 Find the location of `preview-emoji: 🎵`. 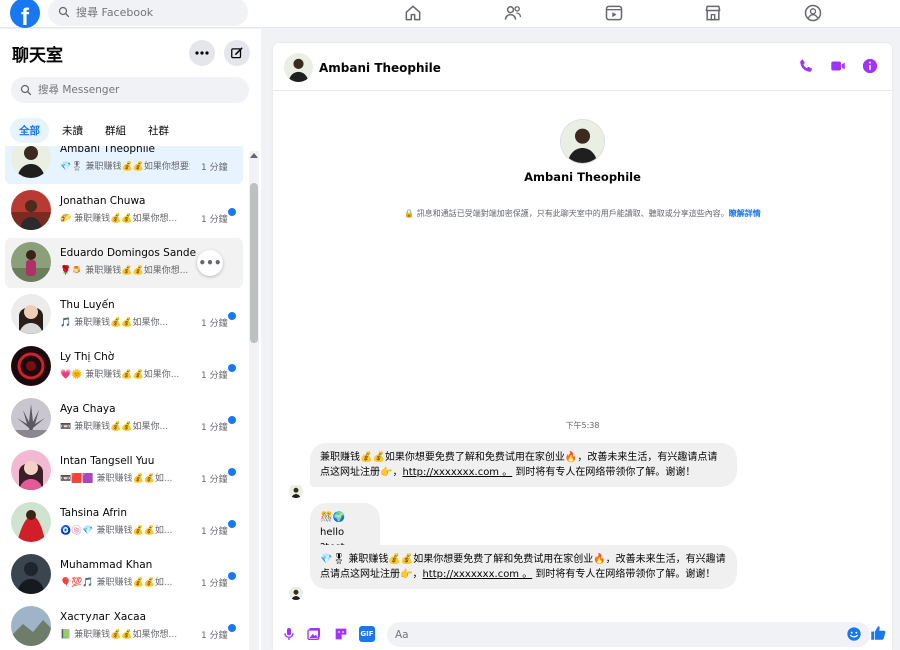

preview-emoji: 🎵 is located at coordinates (66, 323).